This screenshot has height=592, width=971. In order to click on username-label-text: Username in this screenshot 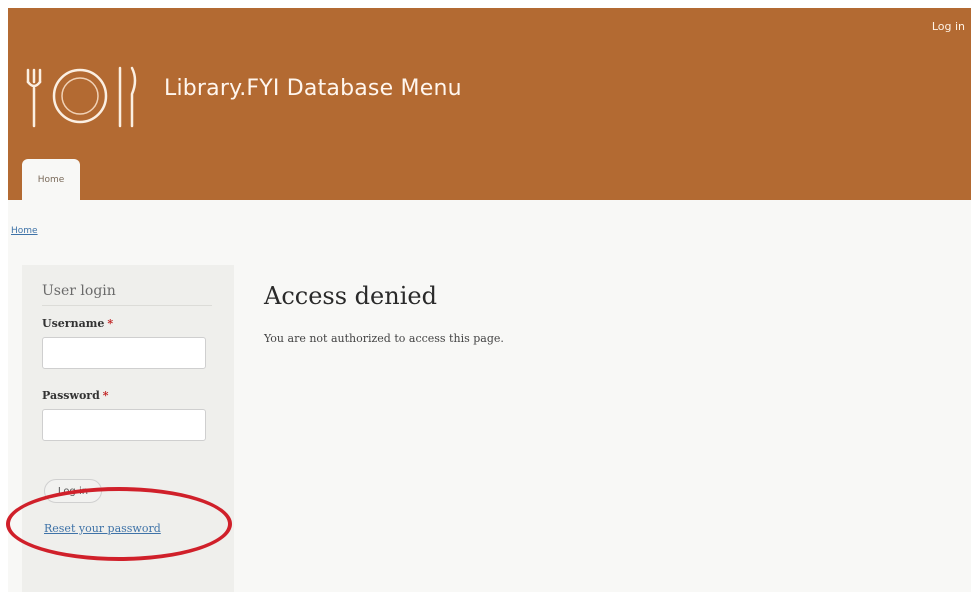, I will do `click(73, 323)`.